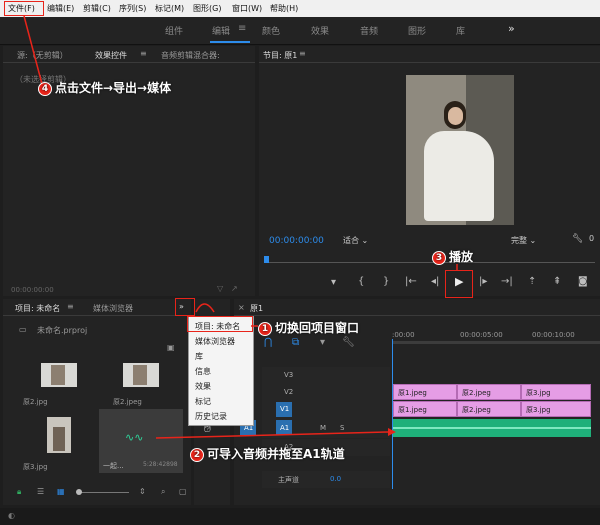 This screenshot has width=600, height=525. I want to click on annotation-2-num: 2, so click(197, 454).